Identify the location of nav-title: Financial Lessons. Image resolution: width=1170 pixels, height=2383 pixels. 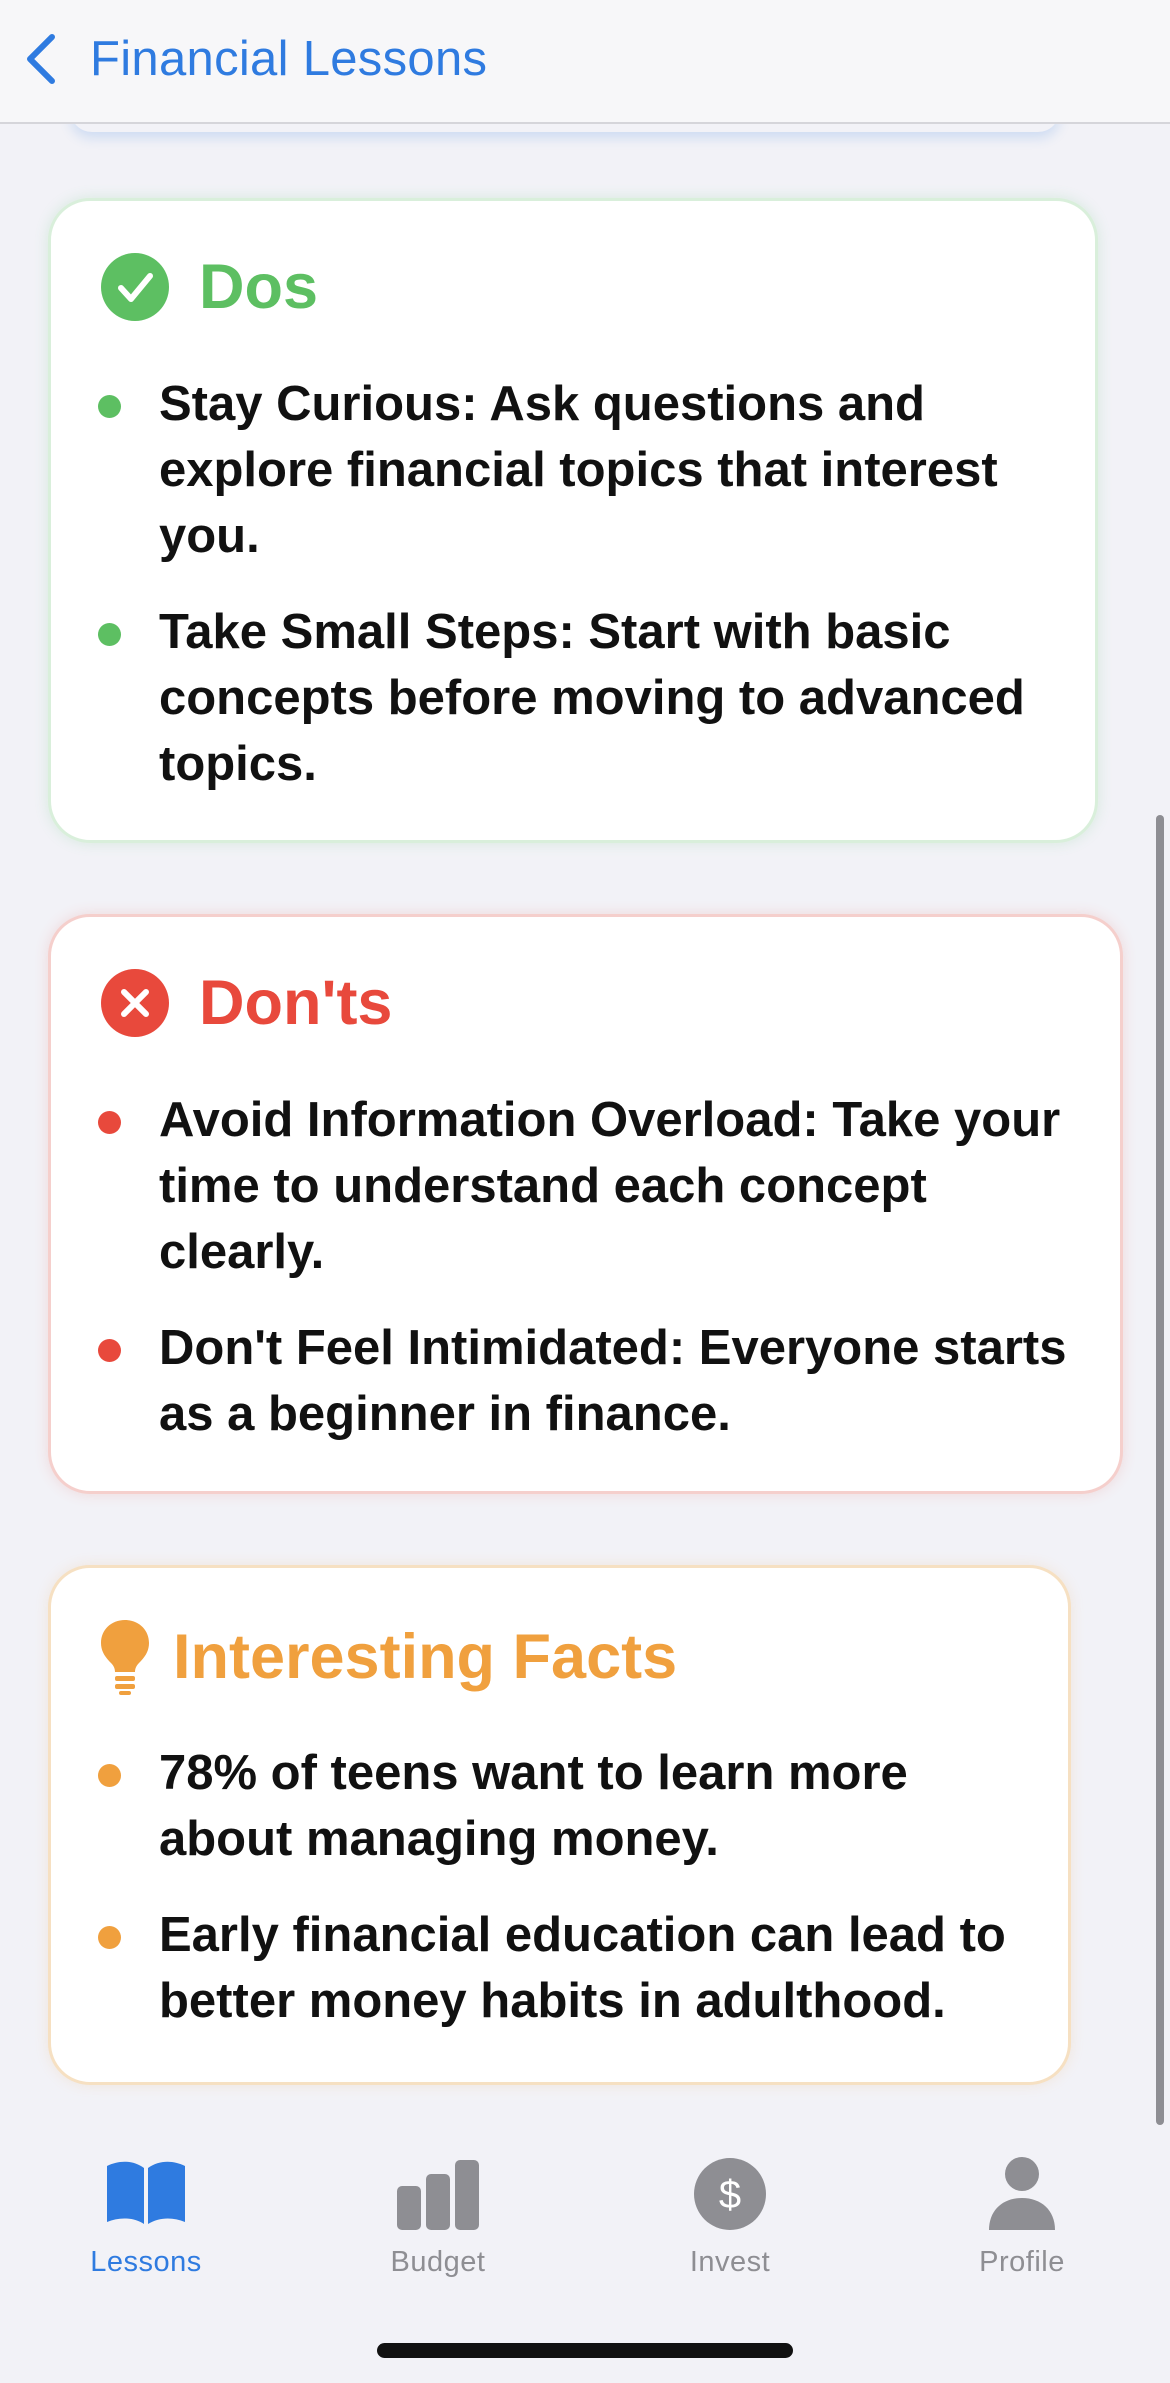
(289, 59).